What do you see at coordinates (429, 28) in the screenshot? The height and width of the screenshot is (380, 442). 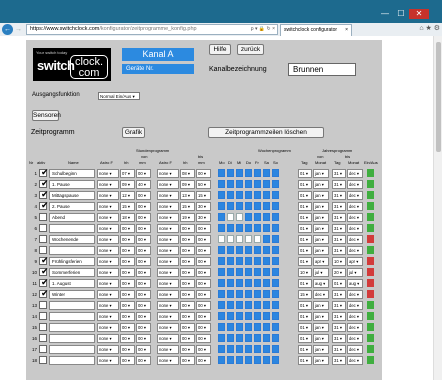 I see `toolbar-icons: ⌂ ★ ⚙` at bounding box center [429, 28].